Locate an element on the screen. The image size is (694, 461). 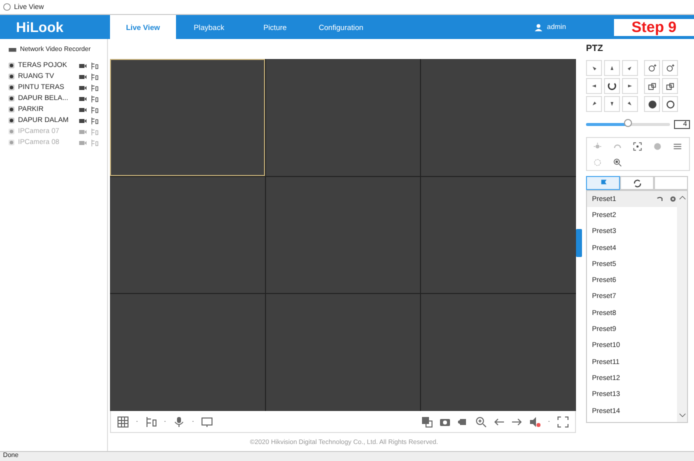
rotate-icon is located at coordinates (612, 86).